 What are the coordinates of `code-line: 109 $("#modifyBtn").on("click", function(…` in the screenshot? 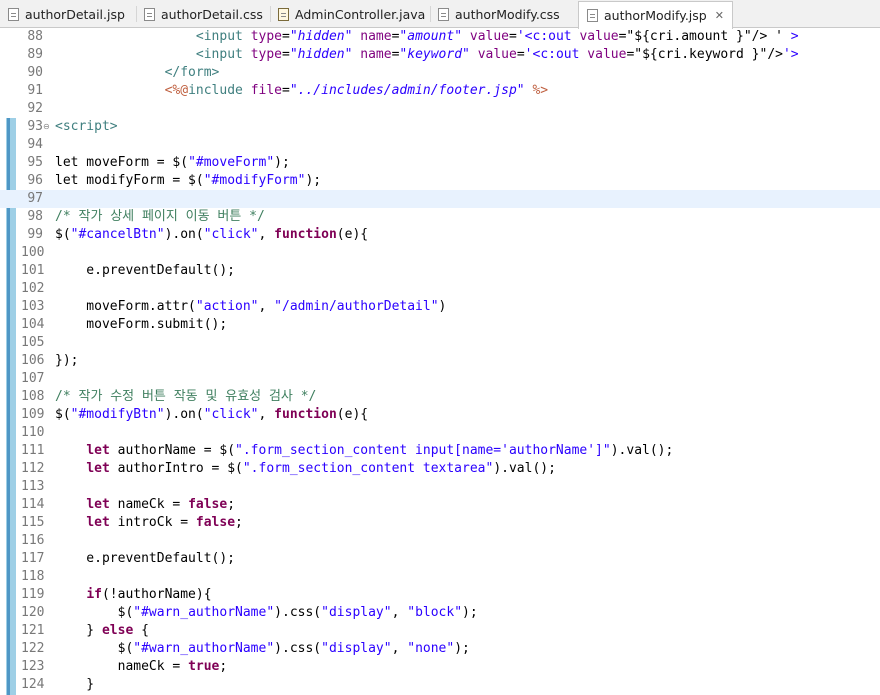 It's located at (440, 415).